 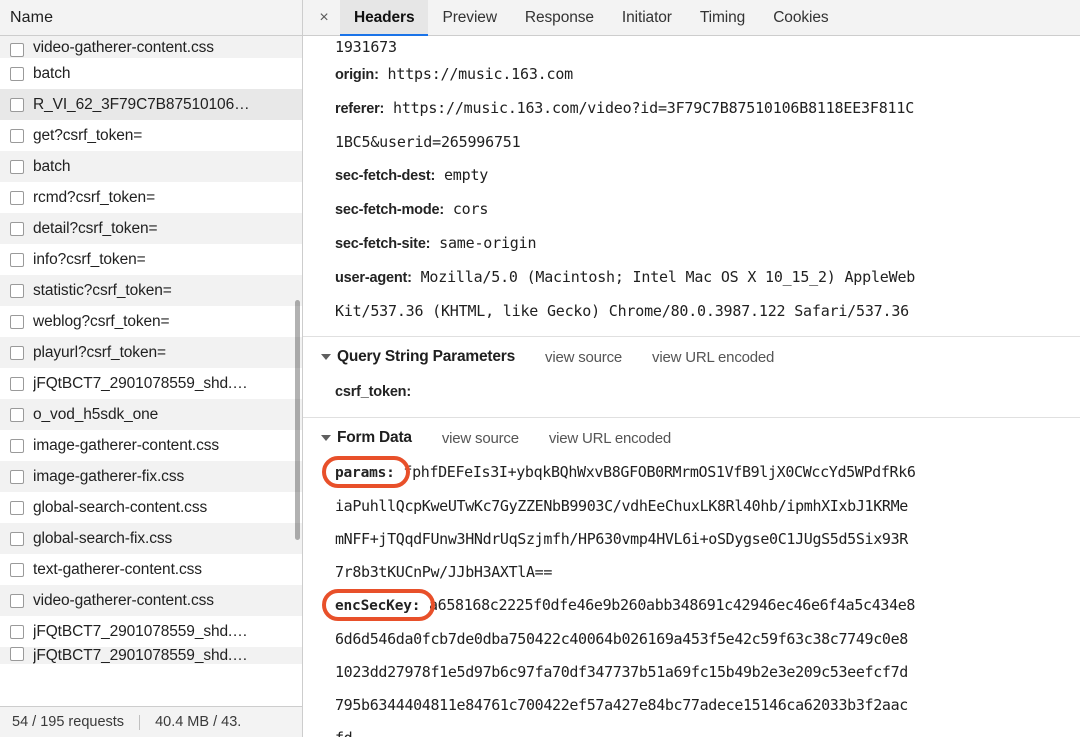 I want to click on request-list-item: image-gatherer-fix.css, so click(x=151, y=476).